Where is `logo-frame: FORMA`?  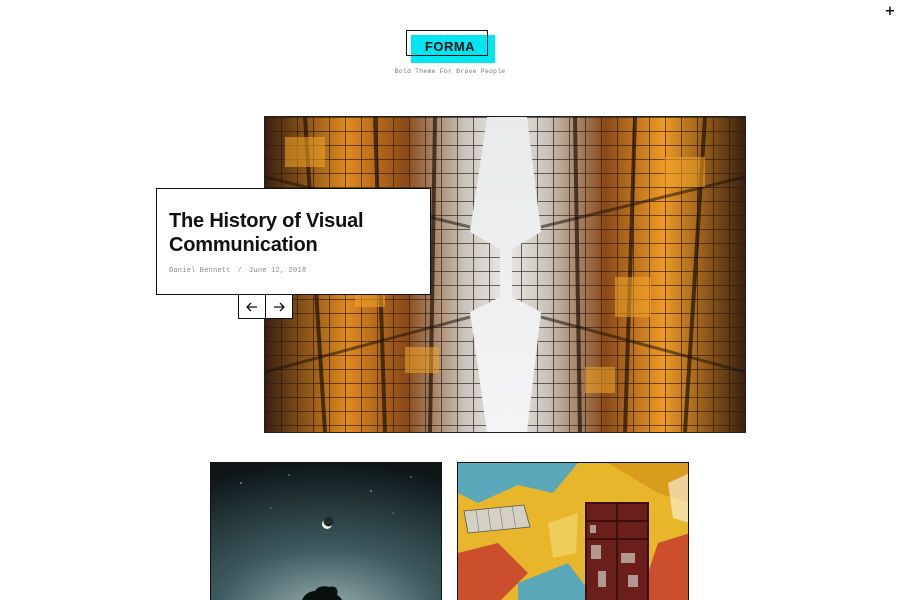
logo-frame: FORMA is located at coordinates (447, 43).